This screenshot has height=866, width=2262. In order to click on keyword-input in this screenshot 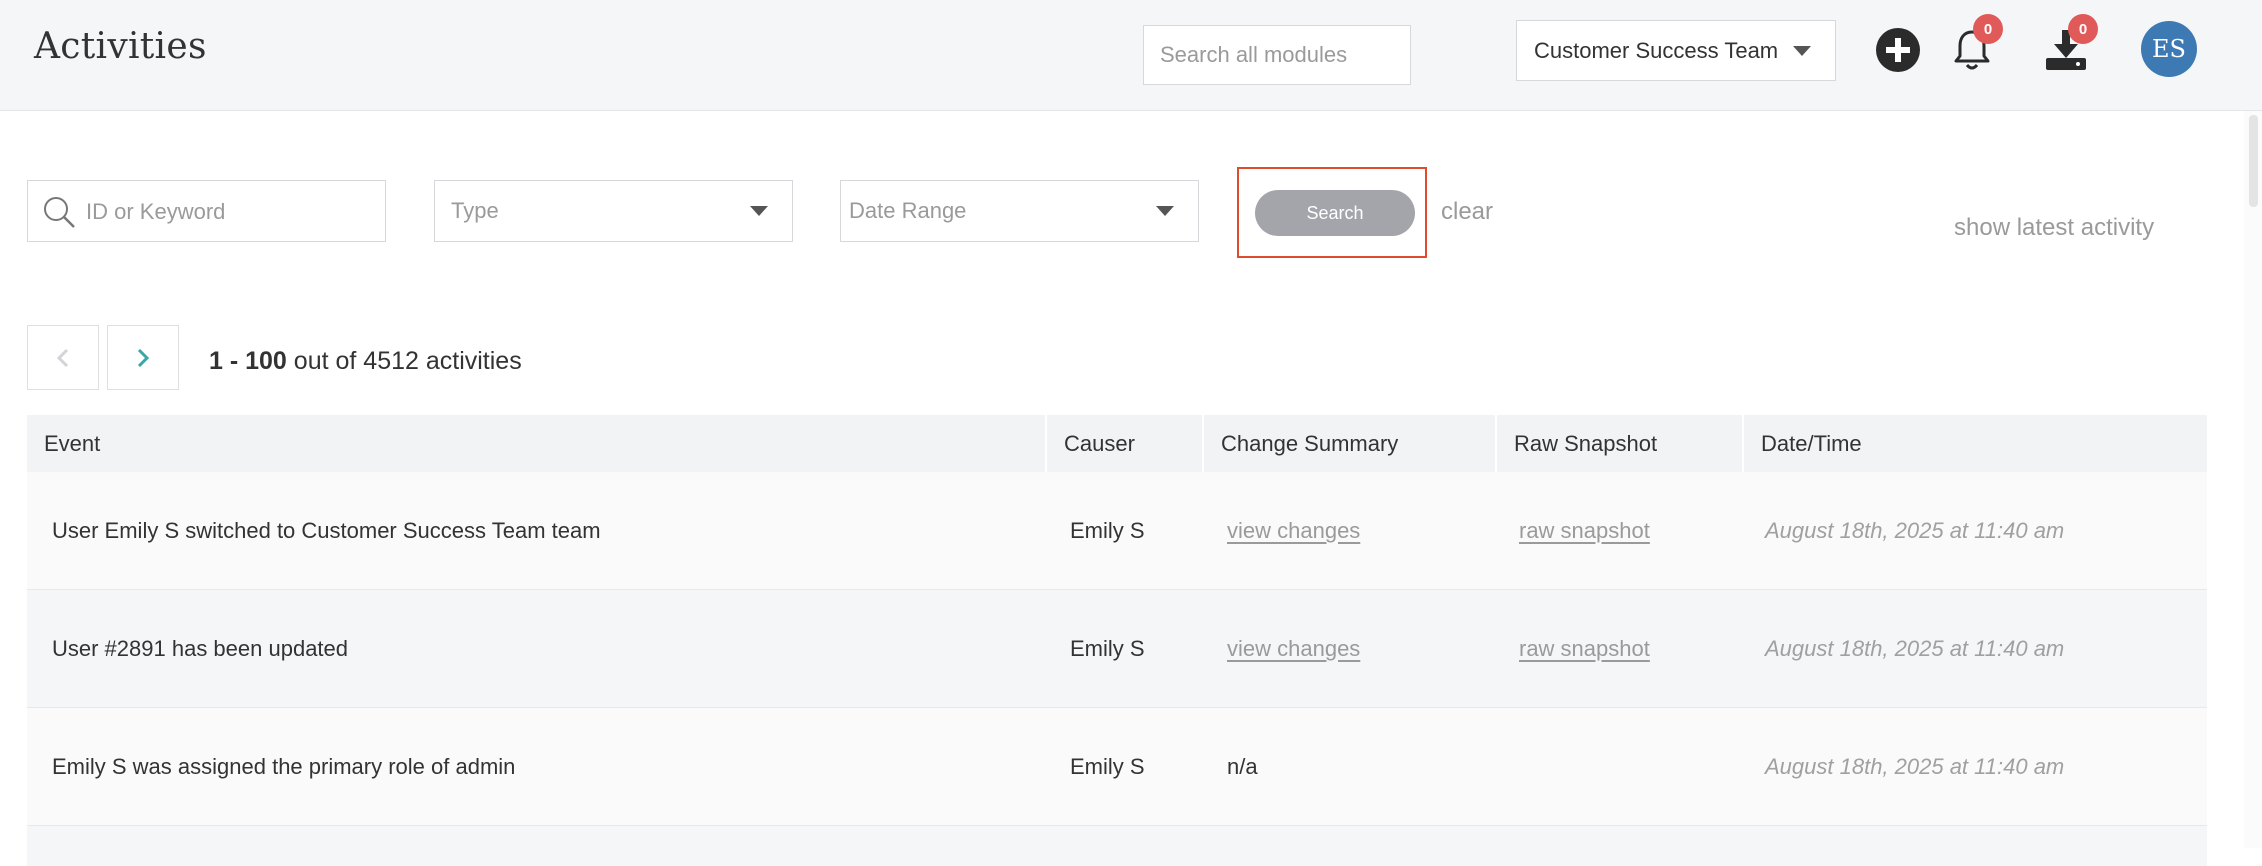, I will do `click(231, 212)`.